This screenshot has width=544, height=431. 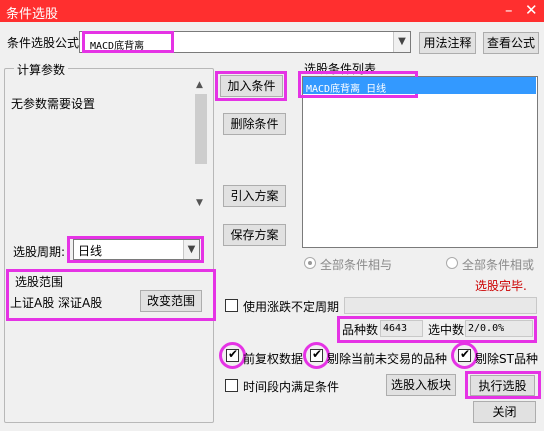 I want to click on params-scrollbar: ▲ ▼, so click(x=201, y=146).